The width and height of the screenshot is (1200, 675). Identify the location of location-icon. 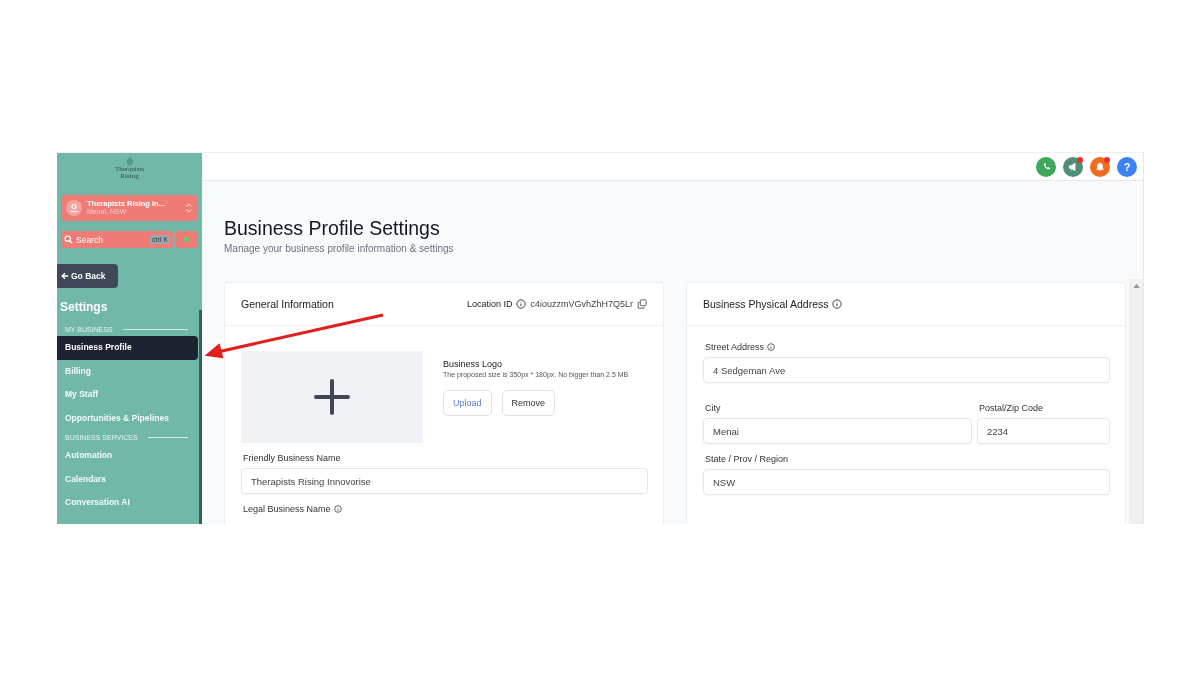
(74, 208).